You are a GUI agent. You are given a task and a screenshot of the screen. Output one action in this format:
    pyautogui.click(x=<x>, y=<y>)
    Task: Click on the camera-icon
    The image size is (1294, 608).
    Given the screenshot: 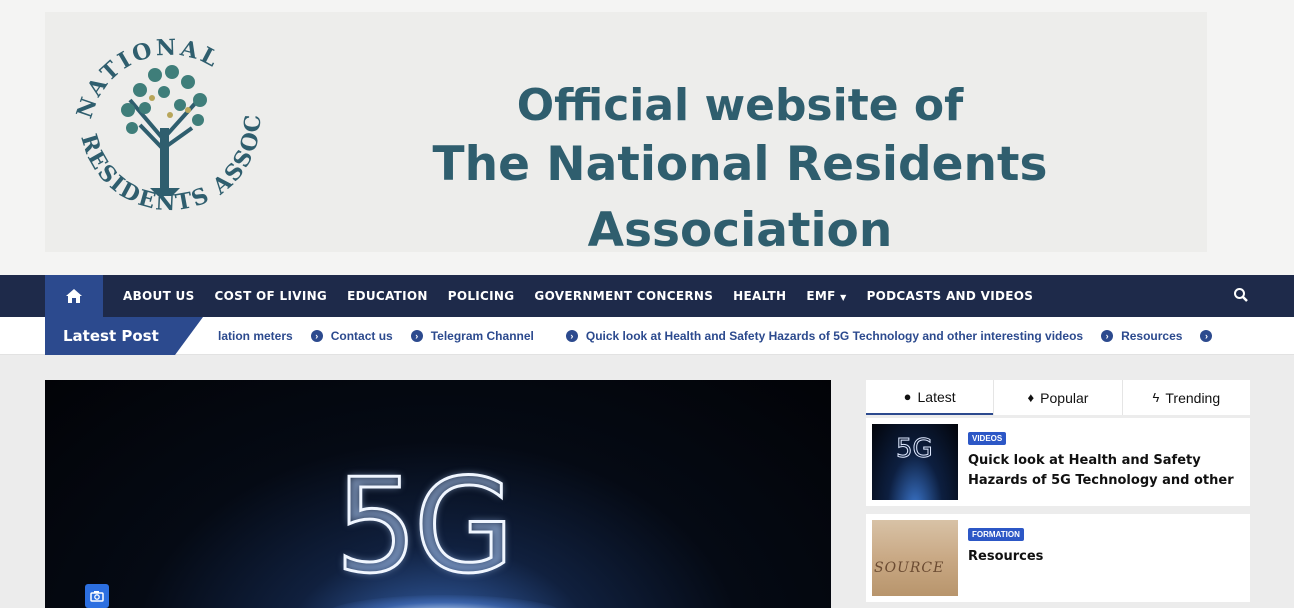 What is the action you would take?
    pyautogui.click(x=97, y=596)
    